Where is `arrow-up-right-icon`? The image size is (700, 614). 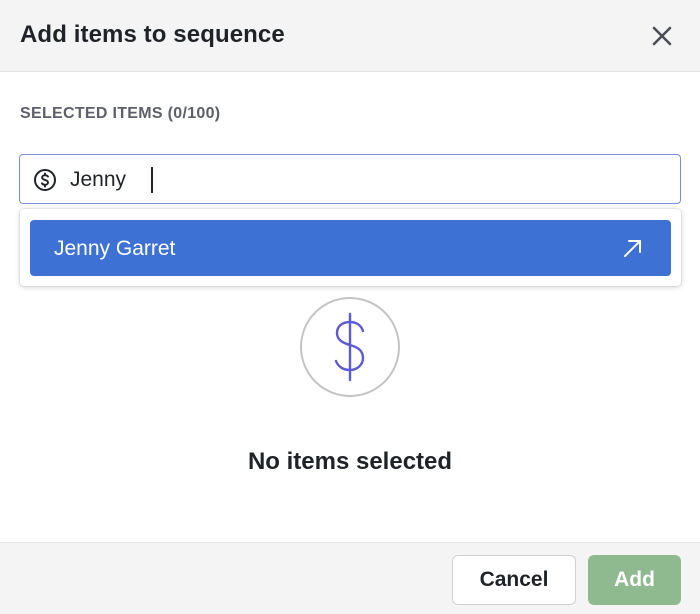
arrow-up-right-icon is located at coordinates (633, 248).